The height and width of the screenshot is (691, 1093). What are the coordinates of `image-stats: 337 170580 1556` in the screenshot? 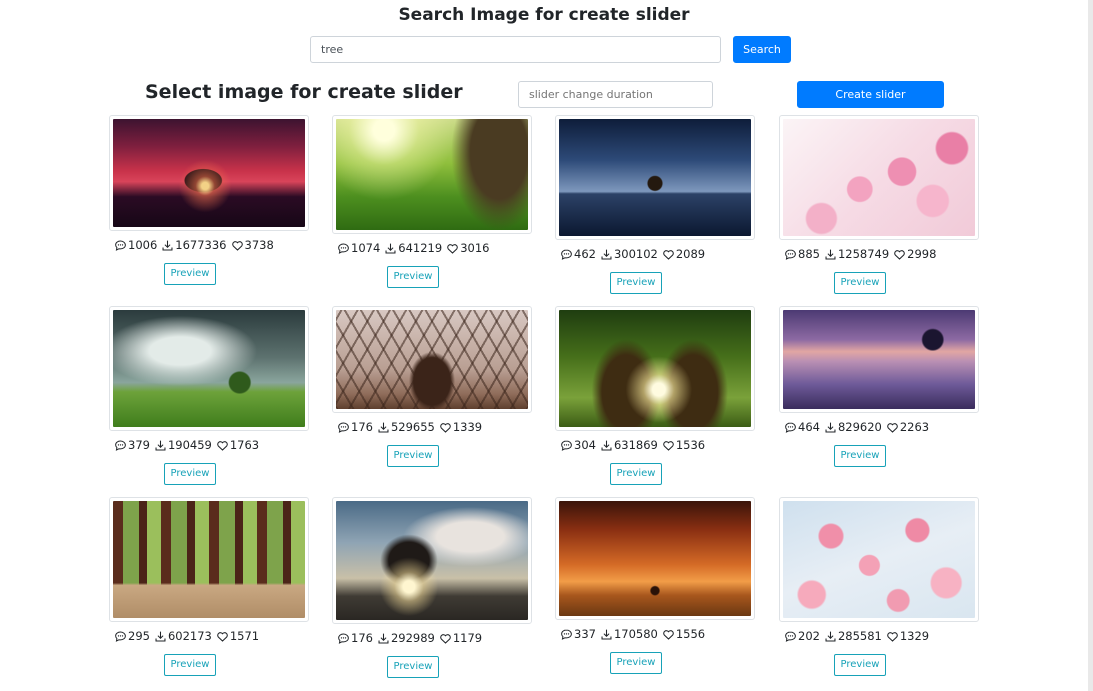 It's located at (657, 634).